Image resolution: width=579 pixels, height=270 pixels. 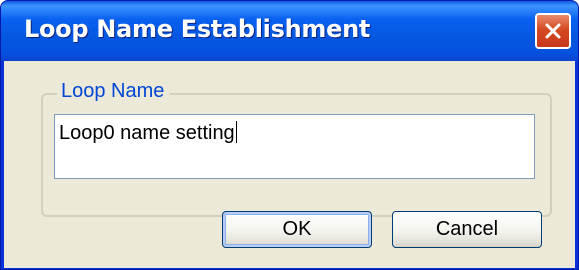 I want to click on cancel-button-label: Cancel, so click(x=467, y=229).